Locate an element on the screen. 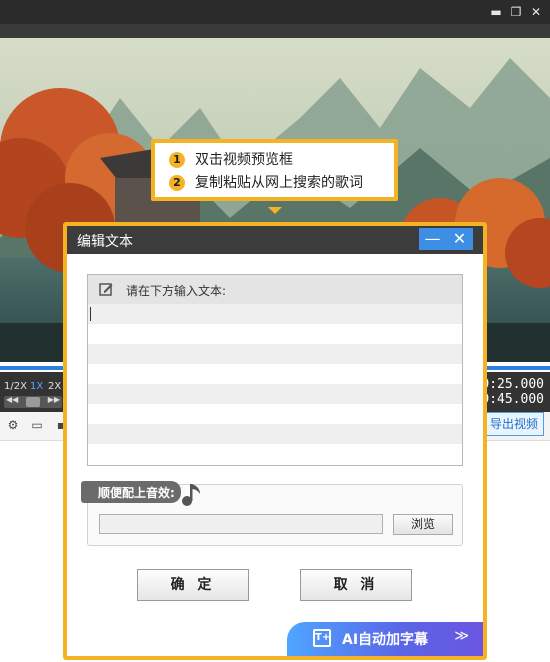 The height and width of the screenshot is (662, 550). callout-pointer is located at coordinates (275, 210).